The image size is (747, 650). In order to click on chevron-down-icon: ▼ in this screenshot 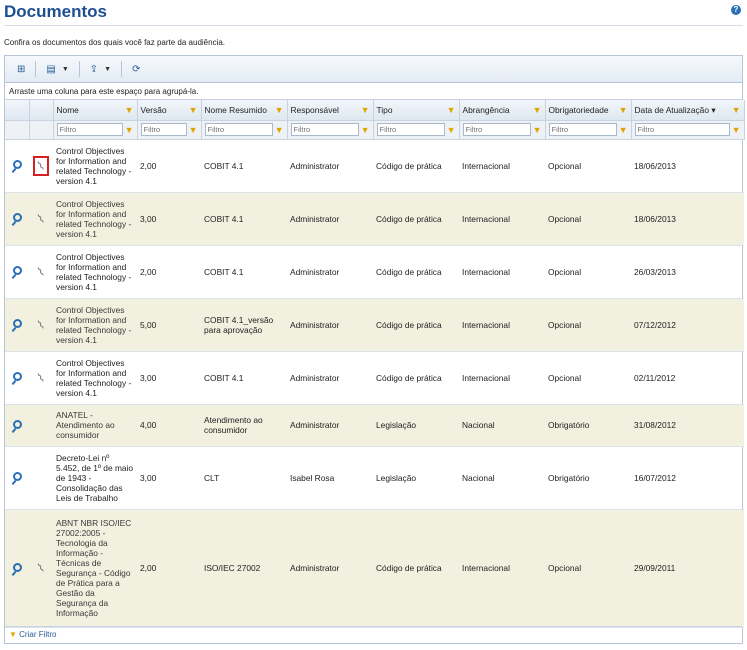, I will do `click(108, 69)`.